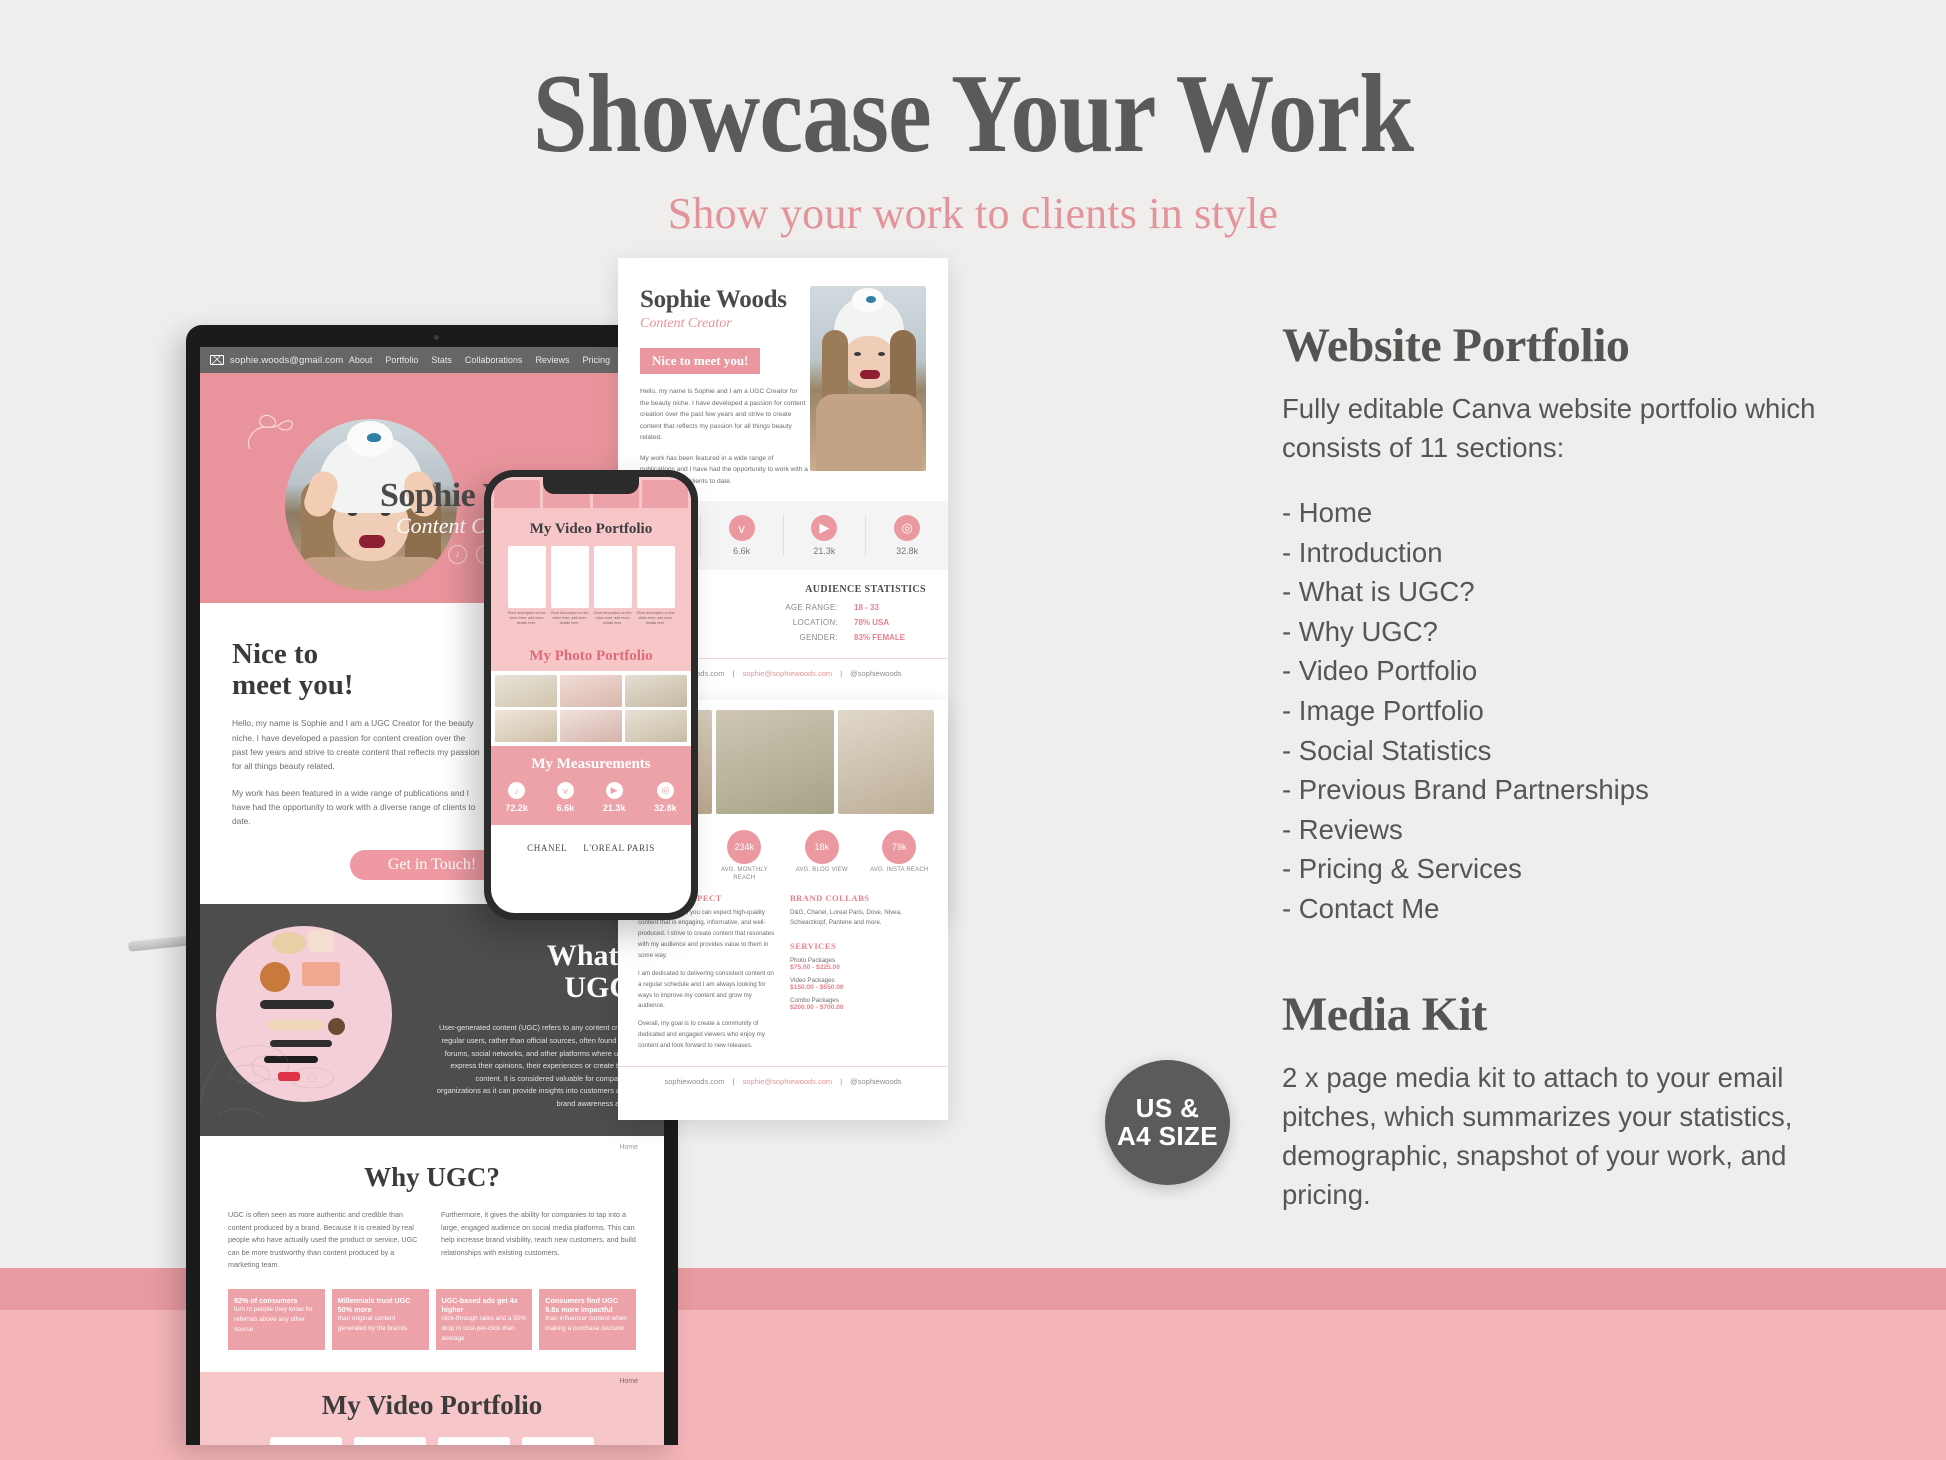  What do you see at coordinates (821, 870) in the screenshot?
I see `stat-label: AVG. BLOG VIEW` at bounding box center [821, 870].